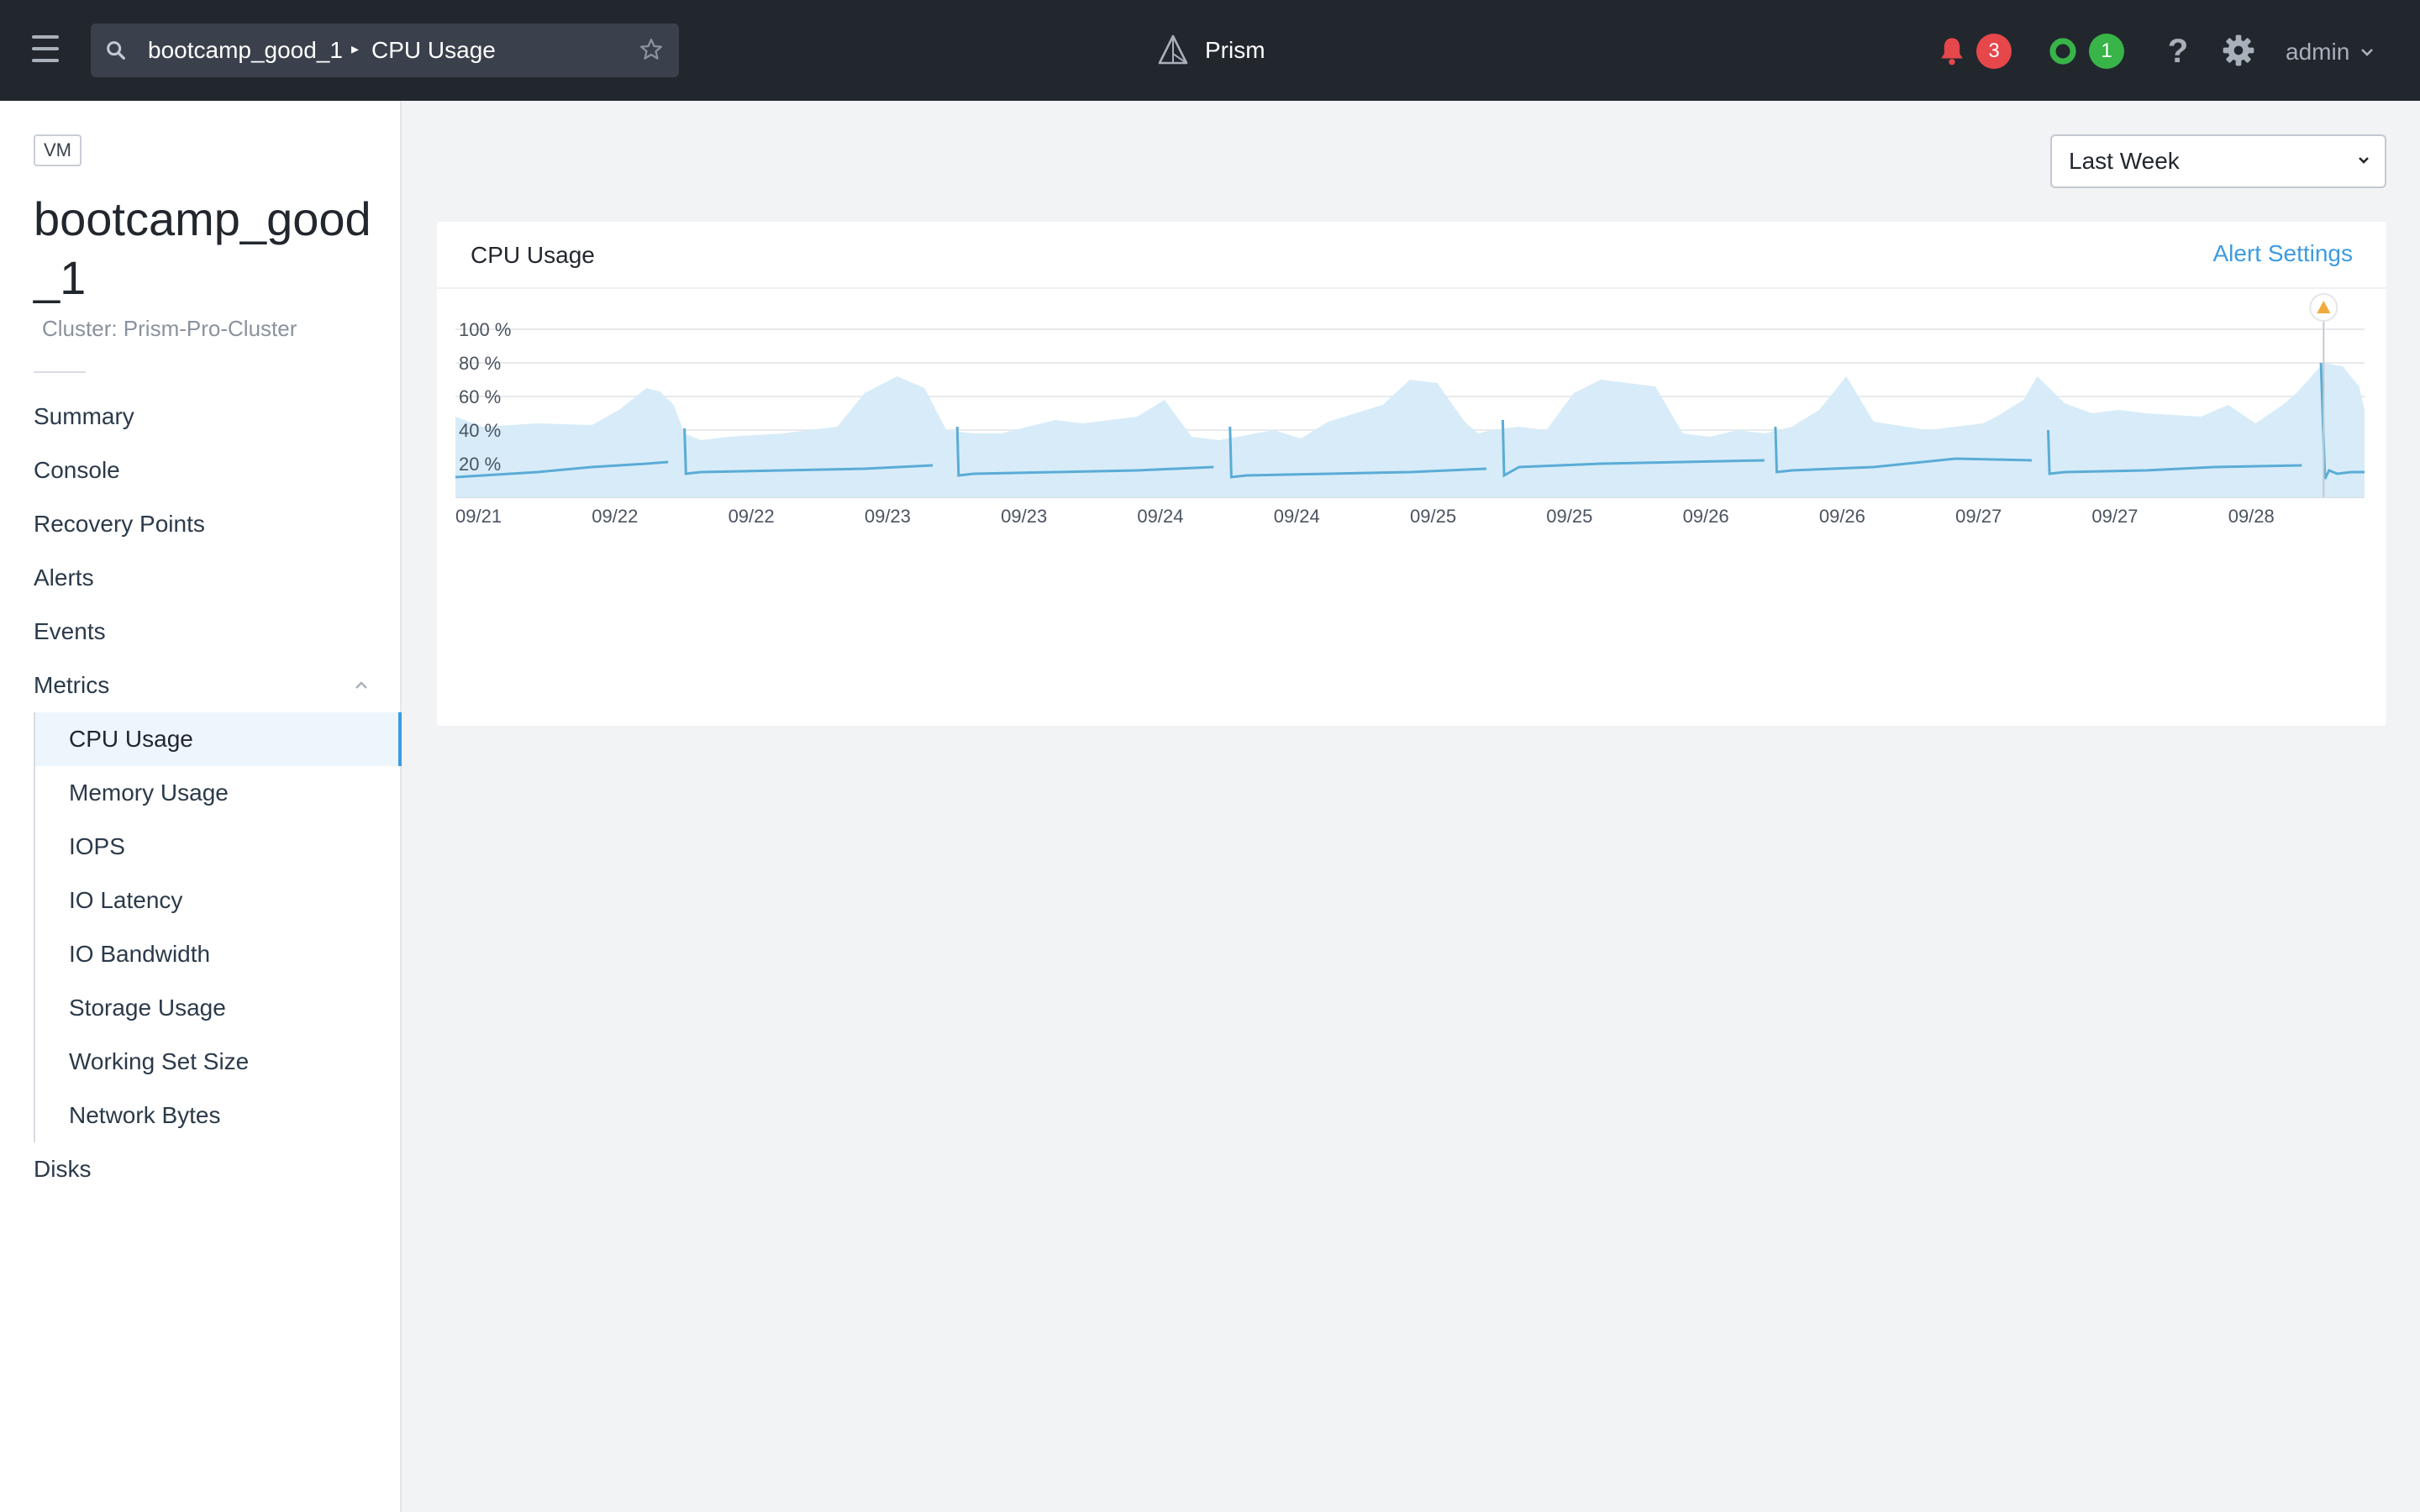 The height and width of the screenshot is (1512, 2420). I want to click on sidebar-divider, so click(60, 372).